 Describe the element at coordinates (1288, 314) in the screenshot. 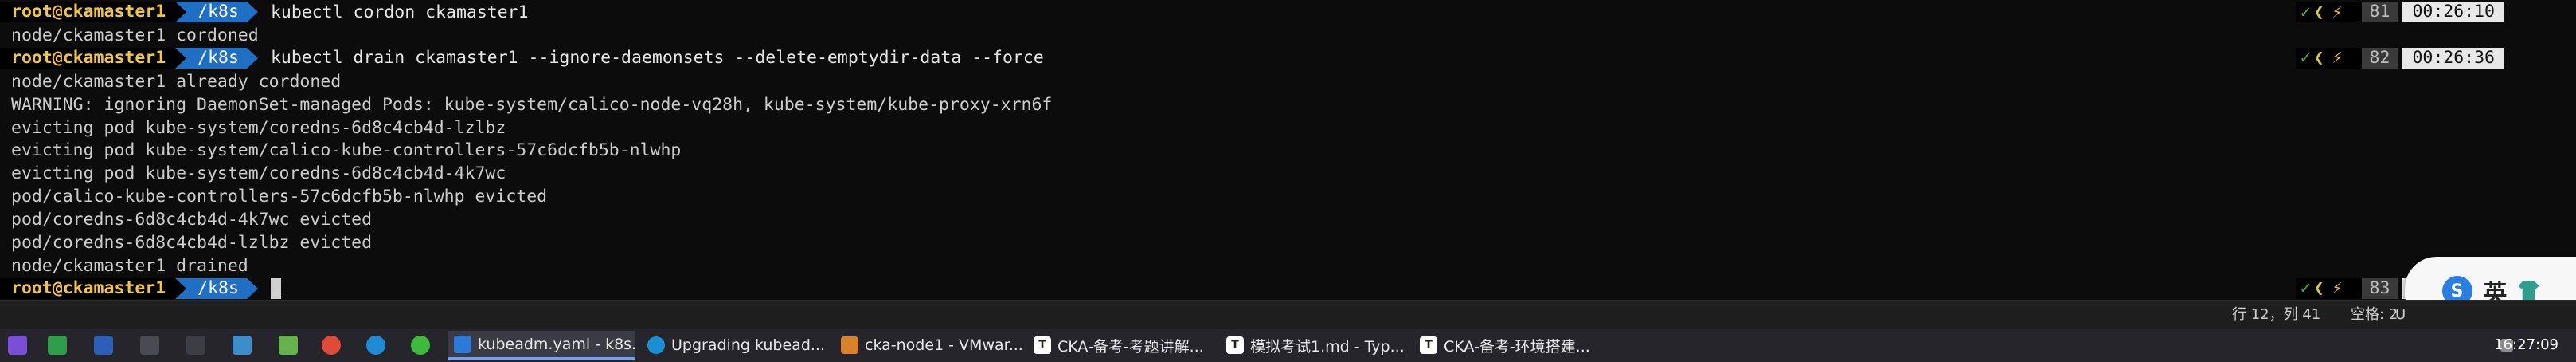

I see `editor-status-bar: 行 12，列 41 空格: 2 U` at that location.